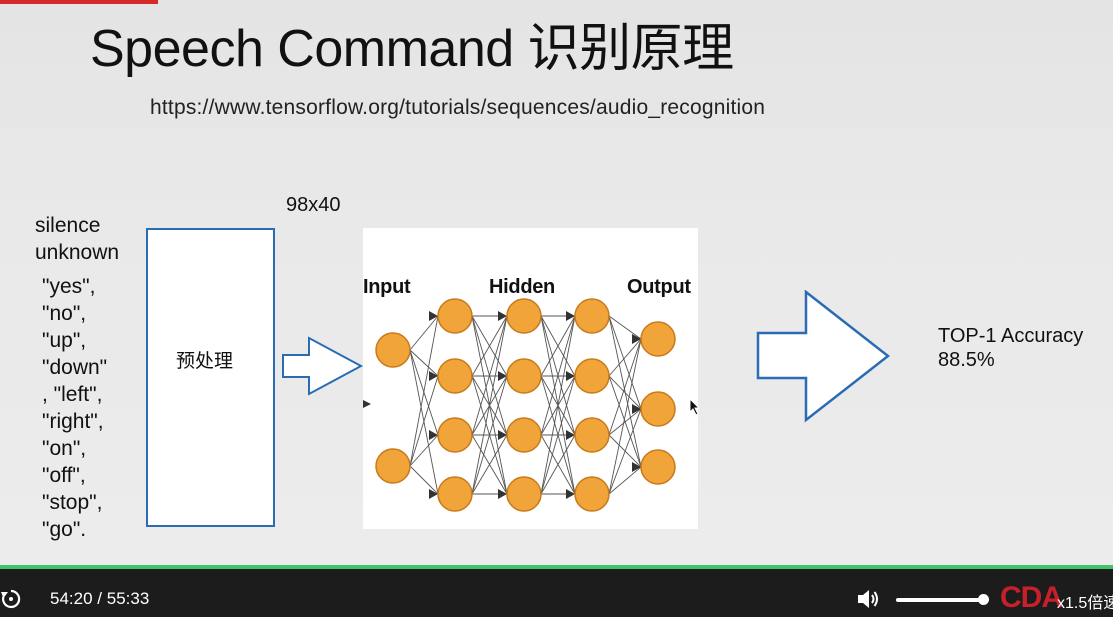  I want to click on input-layer-label: Input, so click(387, 287).